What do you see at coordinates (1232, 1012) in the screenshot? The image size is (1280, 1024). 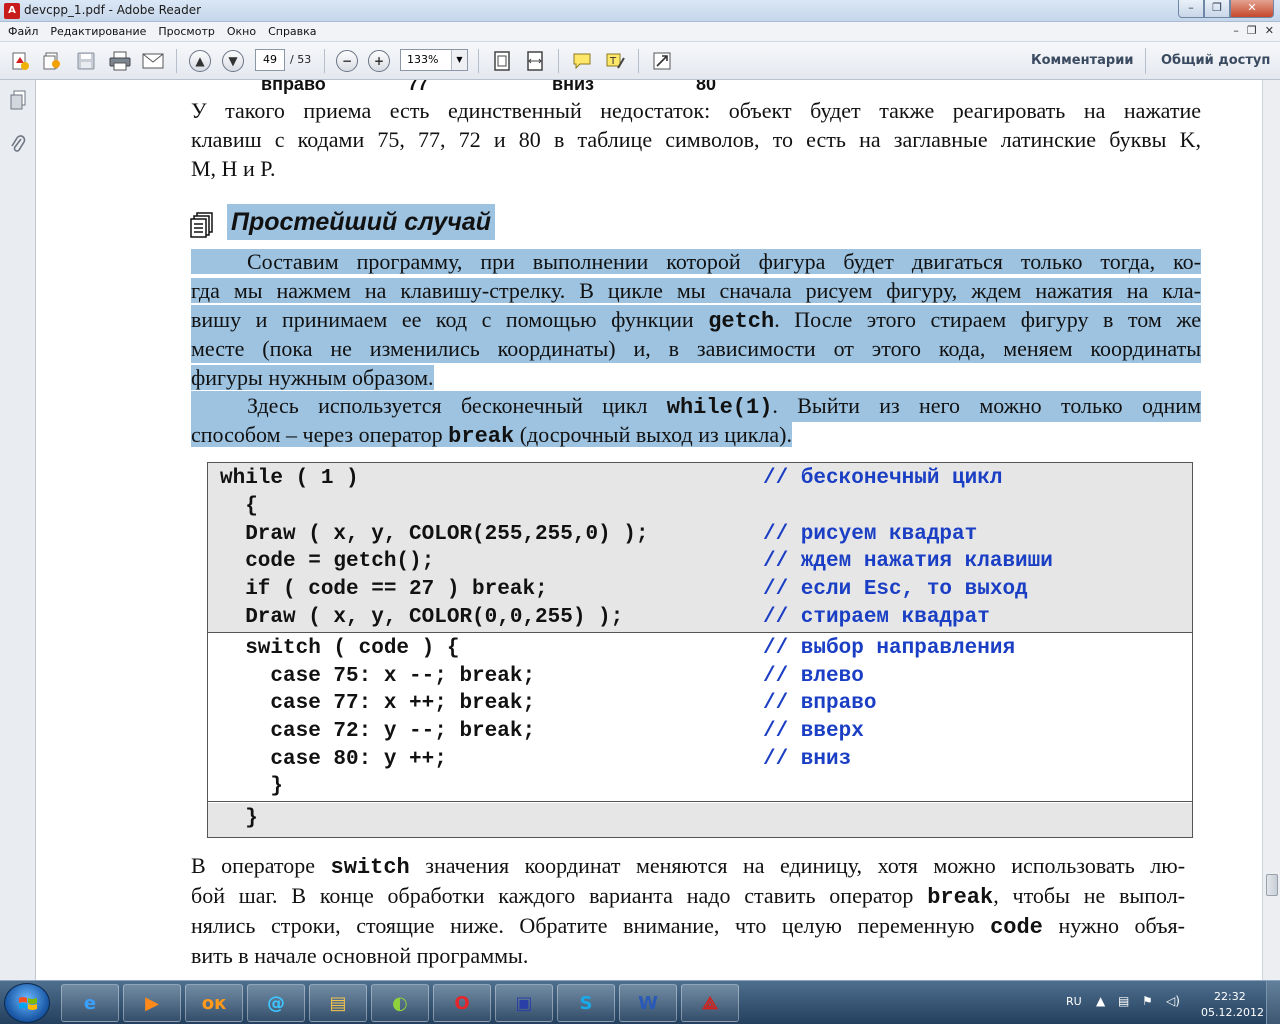 I see `clock-date: 05.12.2012` at bounding box center [1232, 1012].